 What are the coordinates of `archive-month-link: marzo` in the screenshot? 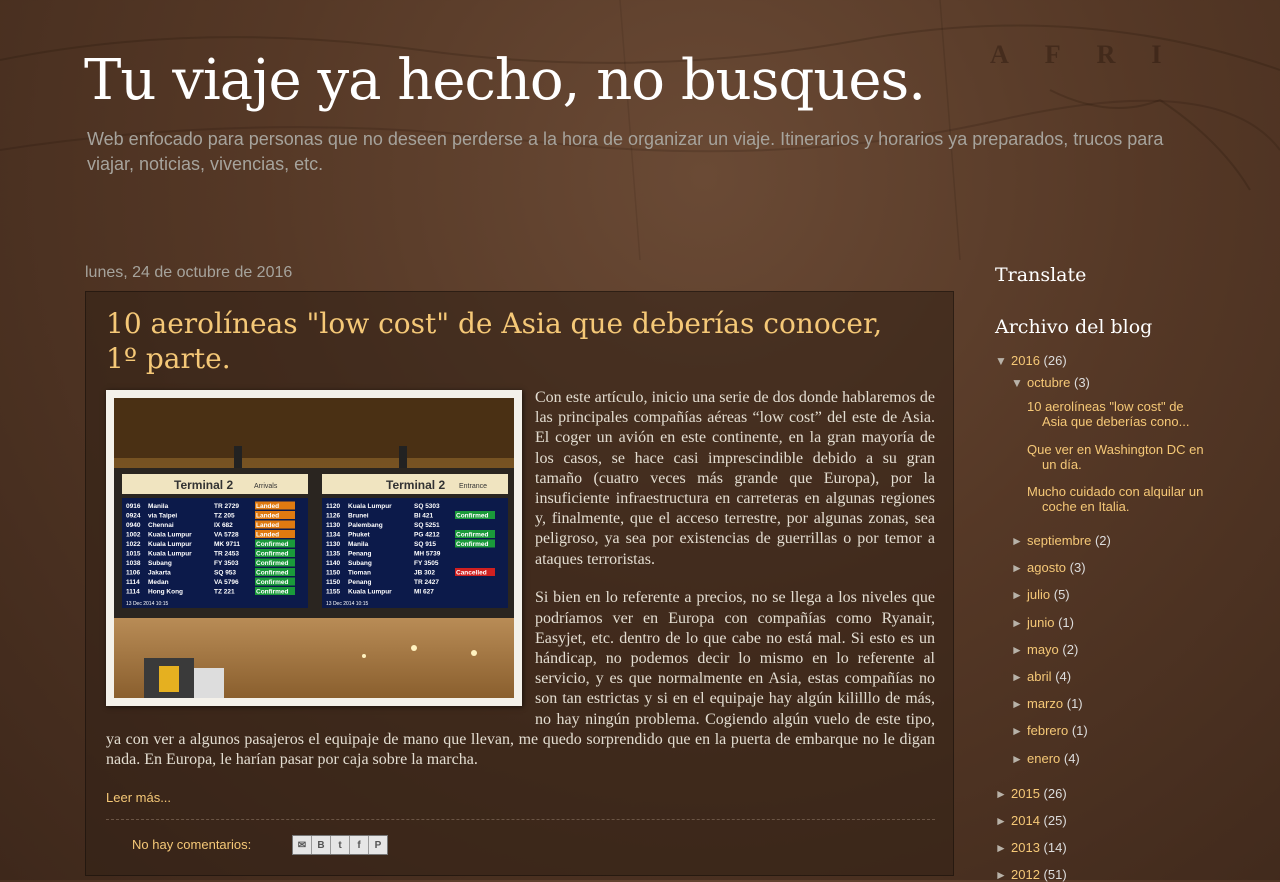 It's located at (1045, 703).